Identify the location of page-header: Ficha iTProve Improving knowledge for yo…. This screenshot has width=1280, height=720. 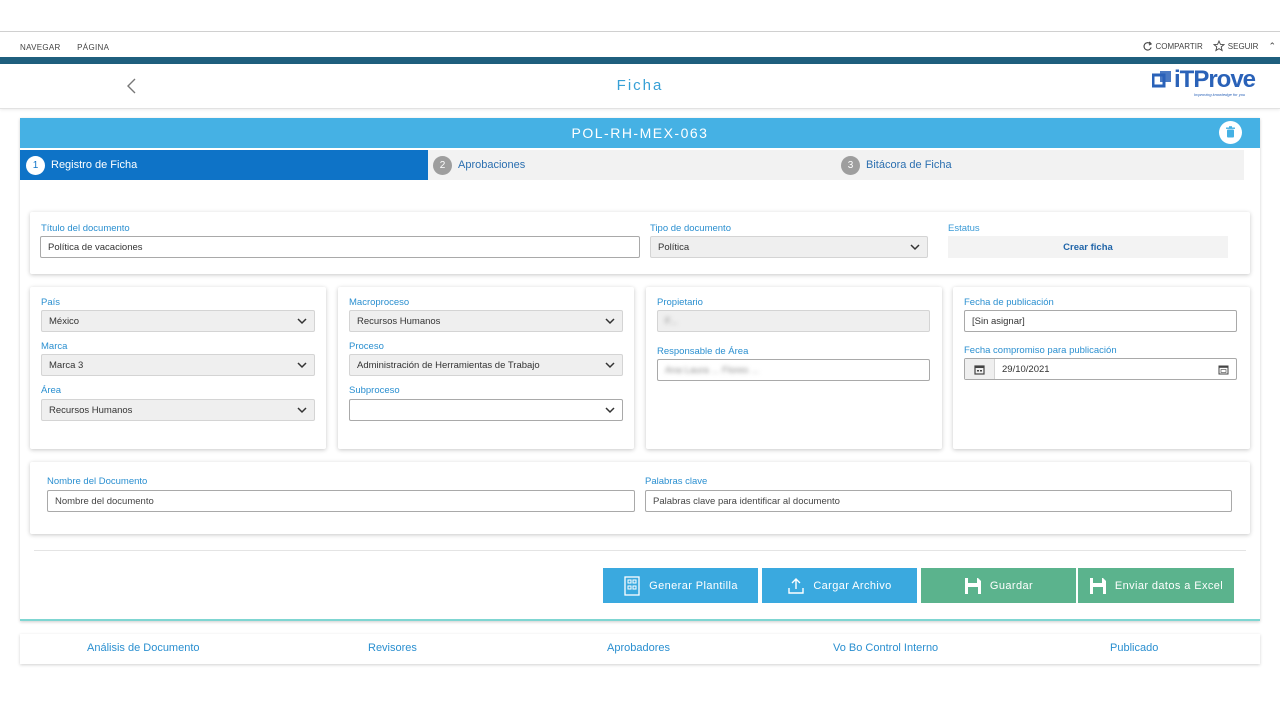
(640, 86).